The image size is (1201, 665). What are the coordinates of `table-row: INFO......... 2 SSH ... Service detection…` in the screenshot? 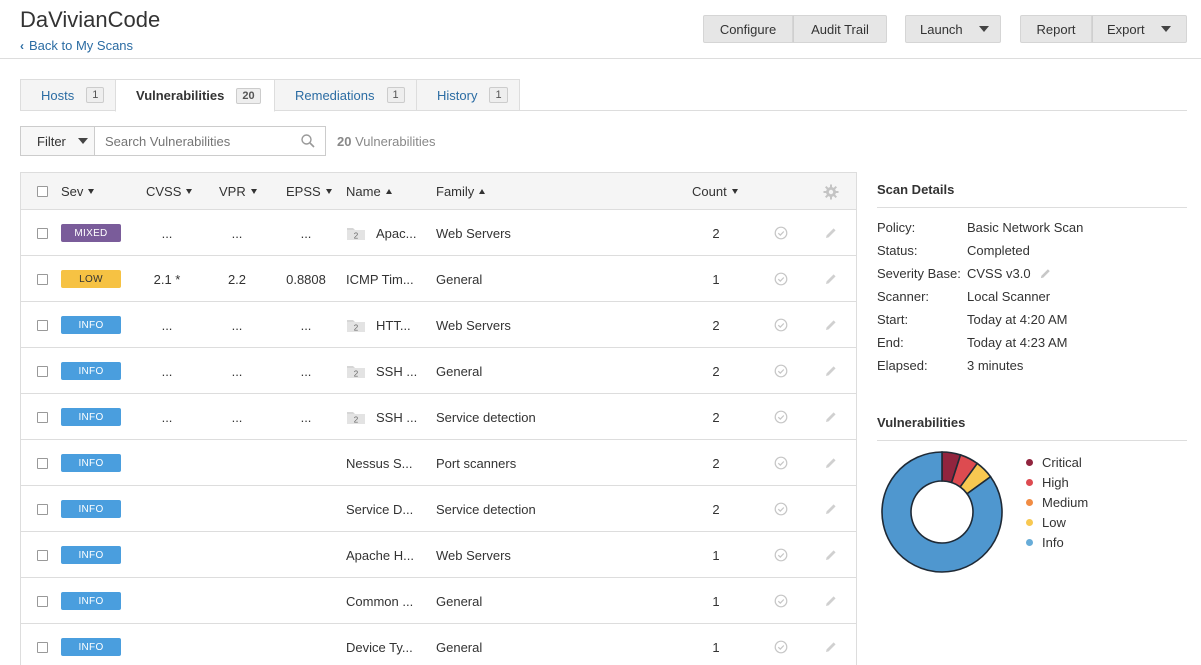 It's located at (438, 417).